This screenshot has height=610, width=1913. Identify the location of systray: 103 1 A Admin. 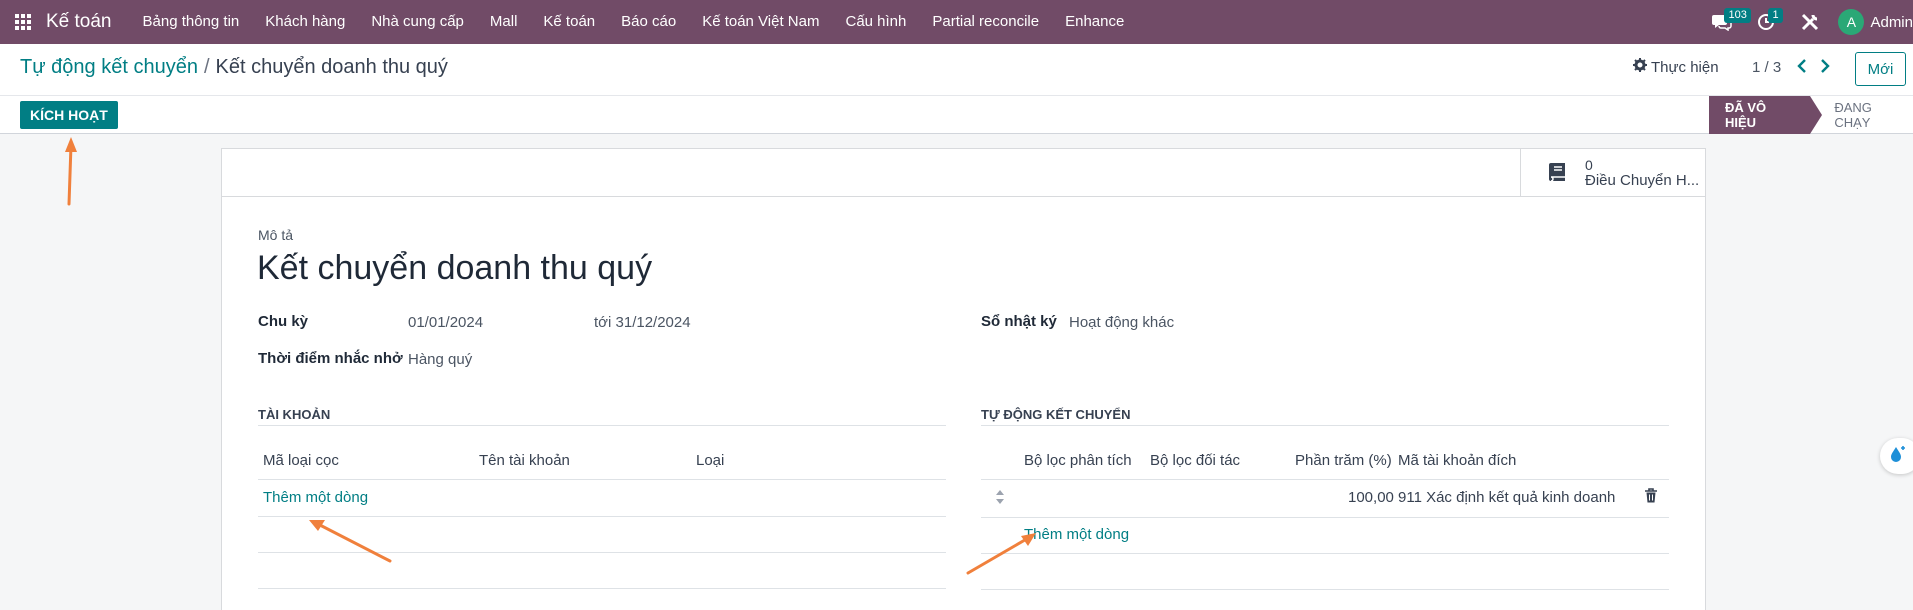
(1806, 22).